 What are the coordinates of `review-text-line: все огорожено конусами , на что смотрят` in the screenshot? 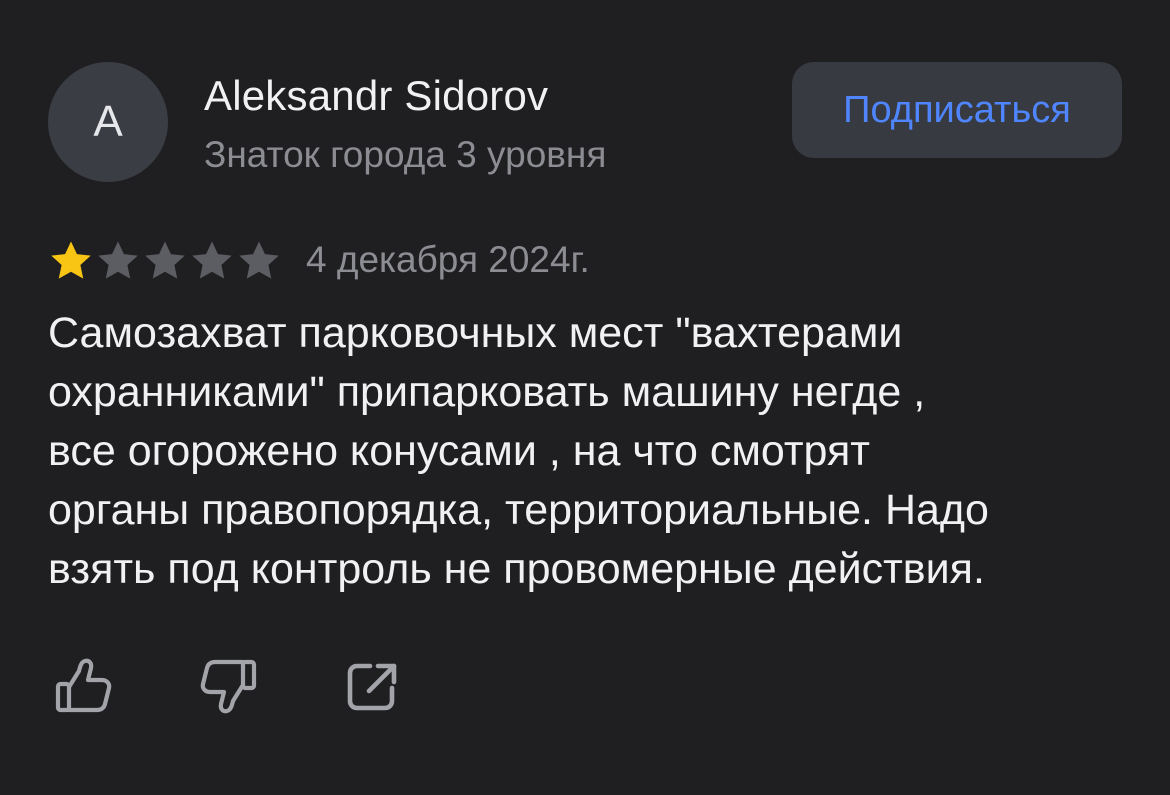 It's located at (459, 451).